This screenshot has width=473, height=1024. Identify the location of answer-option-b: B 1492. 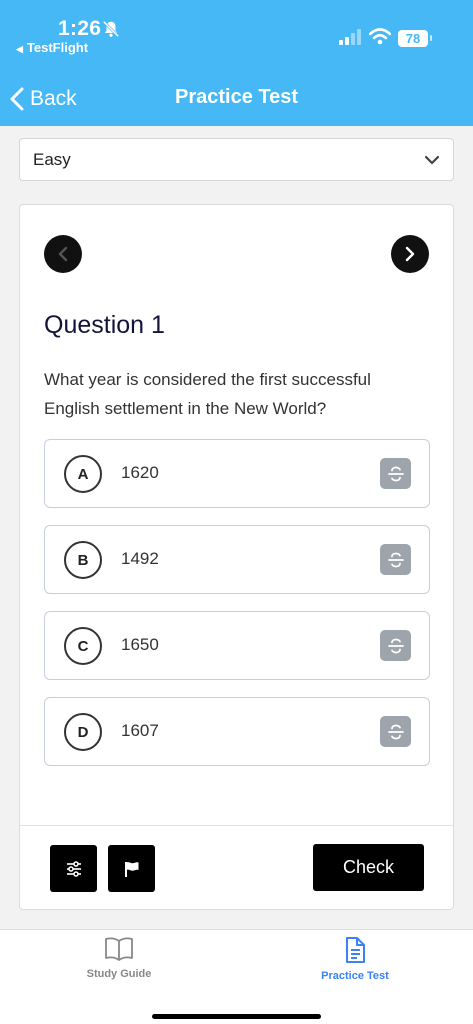
(237, 559).